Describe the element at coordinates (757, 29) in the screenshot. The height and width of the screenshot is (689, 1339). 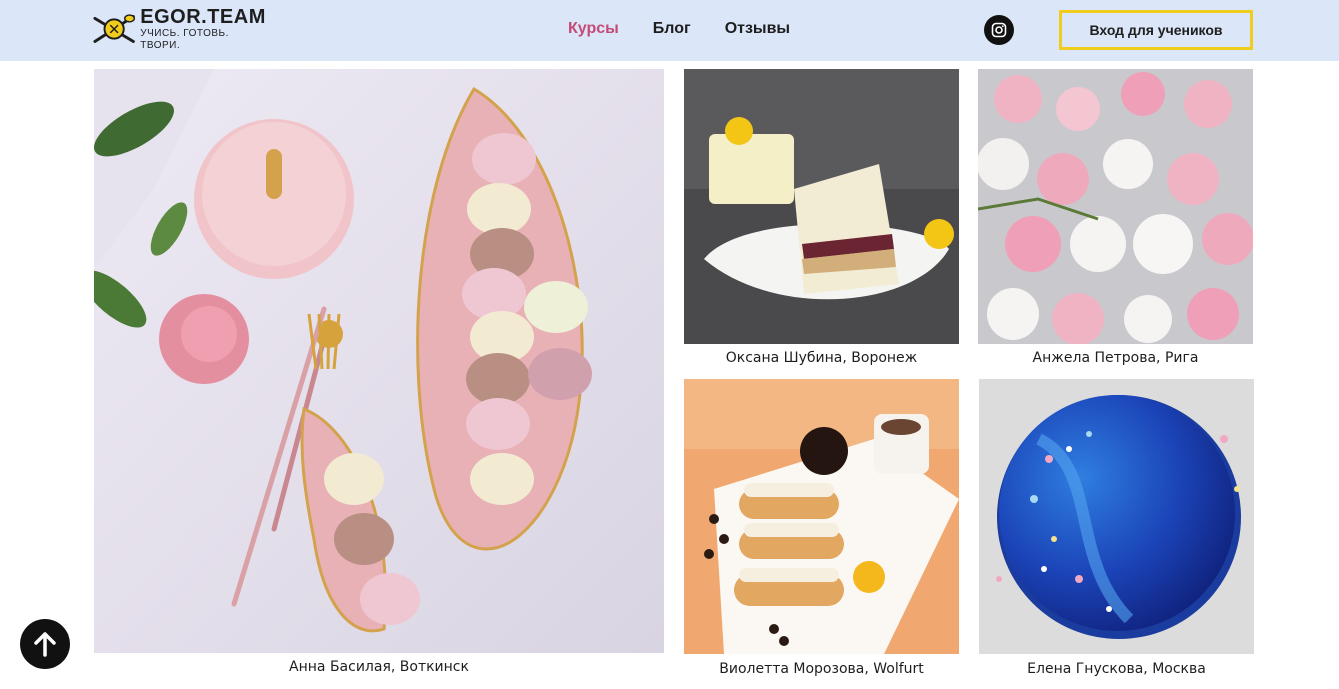
I see `nav-link-reviews: Отзывы` at that location.